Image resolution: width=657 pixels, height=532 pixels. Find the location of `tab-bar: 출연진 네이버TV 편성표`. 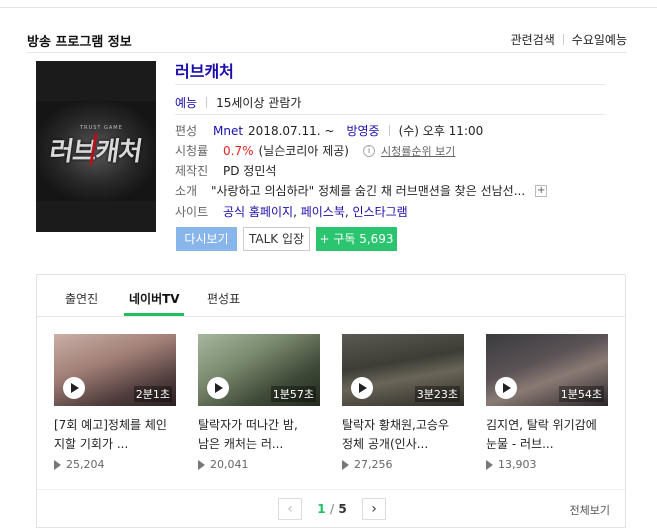

tab-bar: 출연진 네이버TV 편성표 is located at coordinates (331, 296).